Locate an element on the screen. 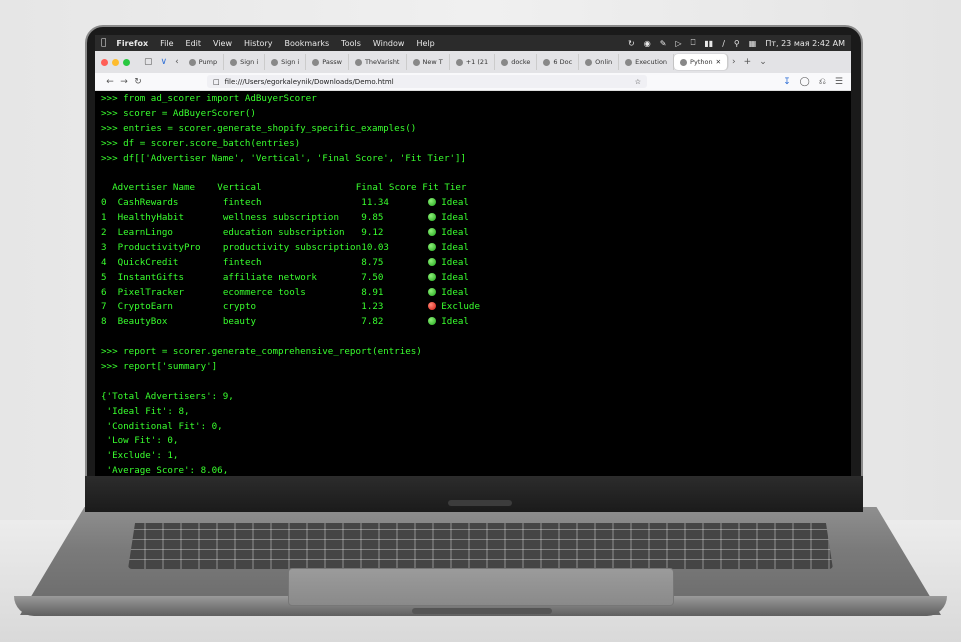  vertical-cell: wellness subscription is located at coordinates (280, 218).